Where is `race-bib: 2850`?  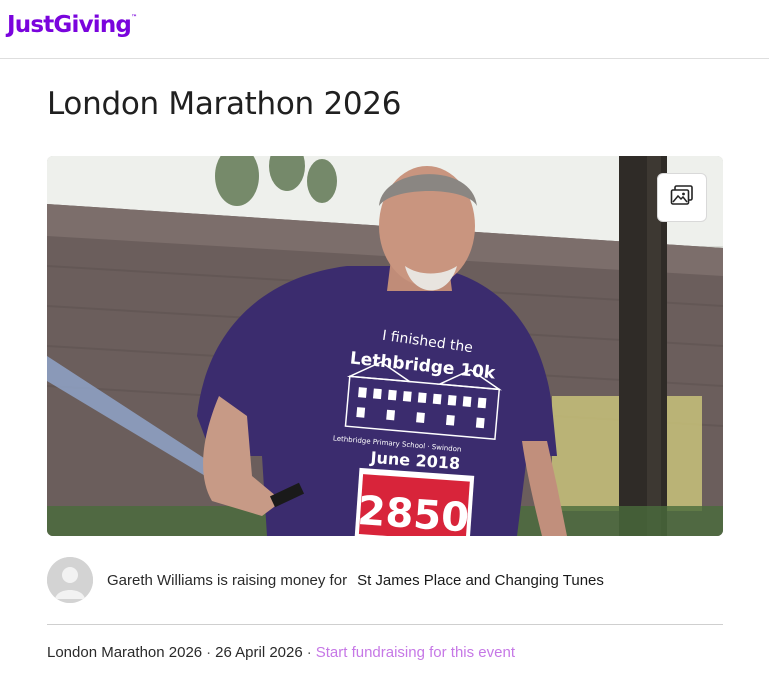 race-bib: 2850 is located at coordinates (414, 501).